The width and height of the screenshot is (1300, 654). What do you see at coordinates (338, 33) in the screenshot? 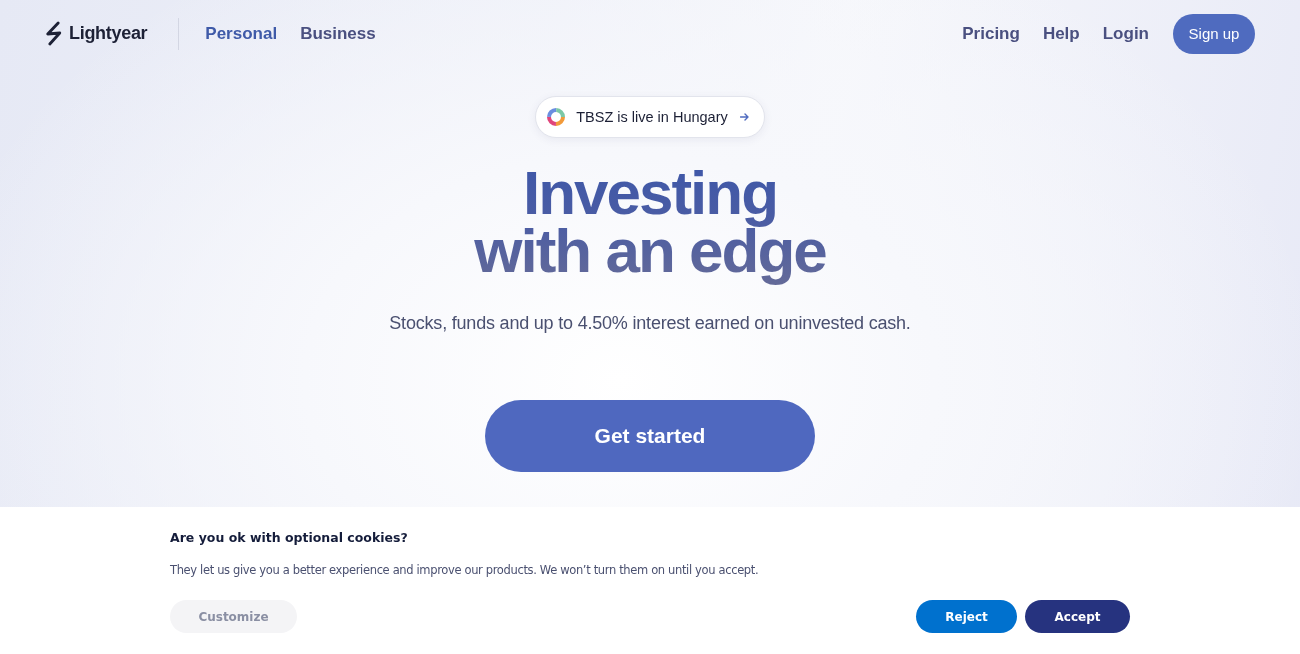
I see `nav-tab: Business` at bounding box center [338, 33].